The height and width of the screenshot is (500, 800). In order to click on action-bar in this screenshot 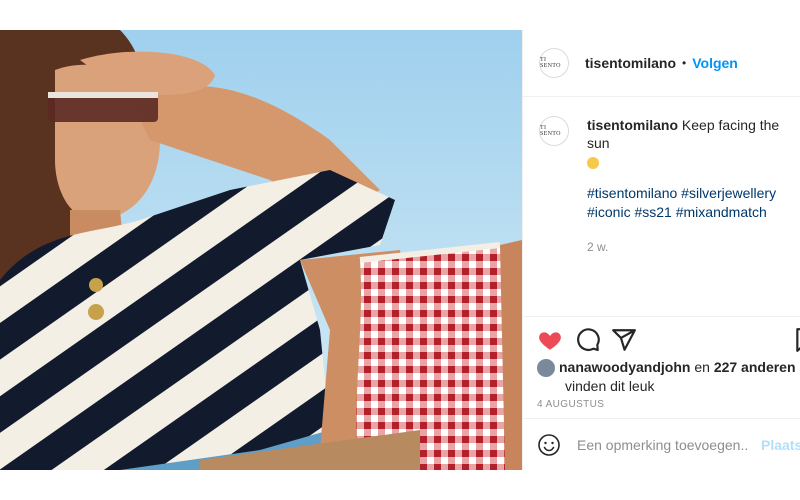, I will do `click(661, 338)`.